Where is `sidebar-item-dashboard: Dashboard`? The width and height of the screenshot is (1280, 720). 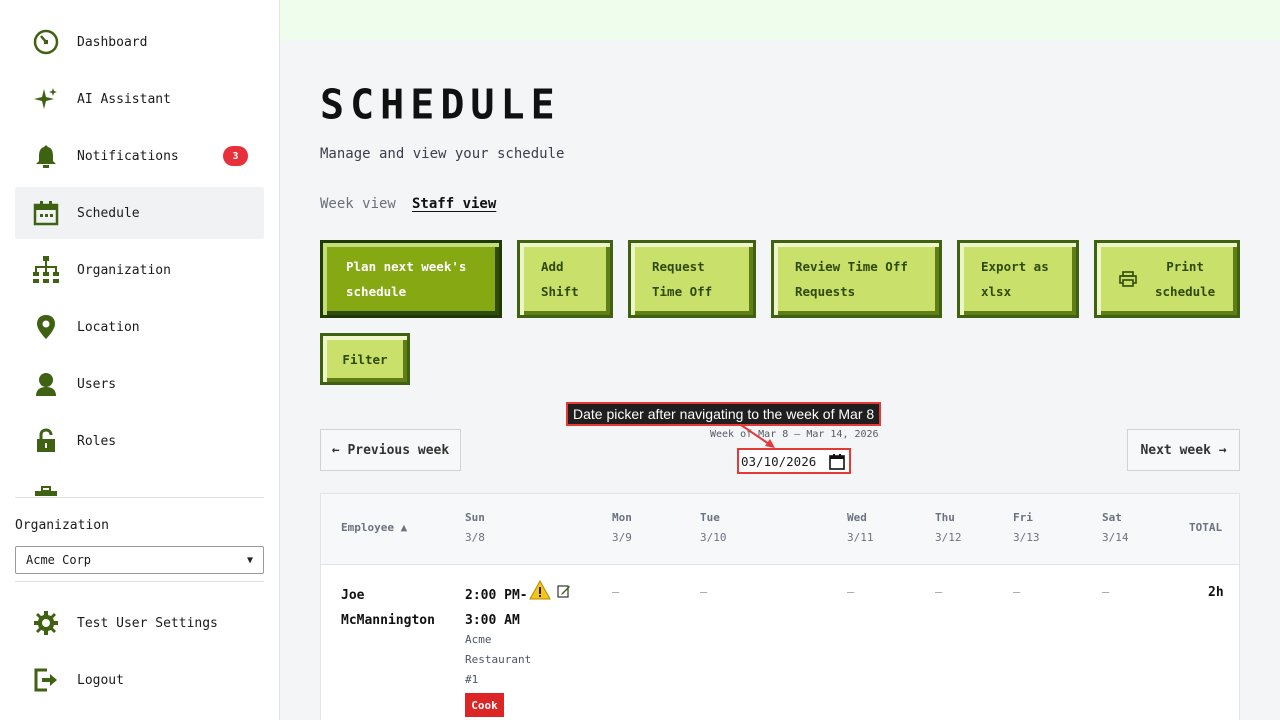
sidebar-item-dashboard: Dashboard is located at coordinates (139, 42).